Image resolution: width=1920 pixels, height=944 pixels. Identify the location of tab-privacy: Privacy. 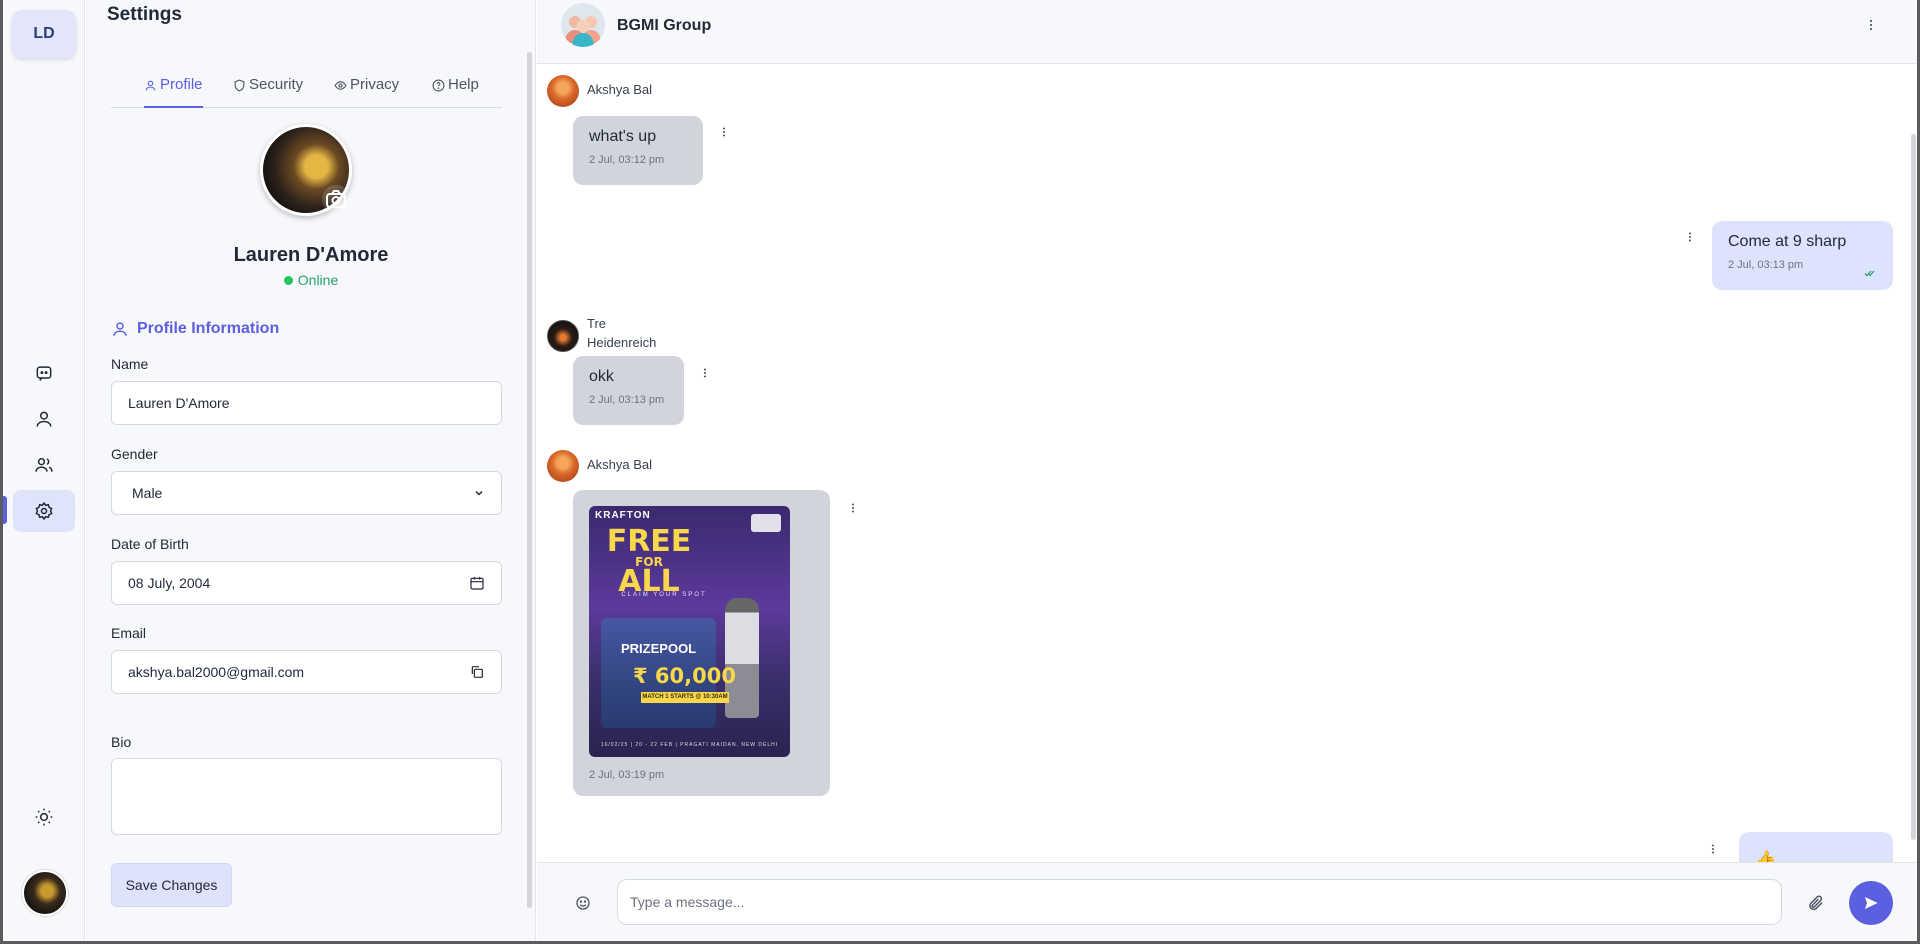
(366, 92).